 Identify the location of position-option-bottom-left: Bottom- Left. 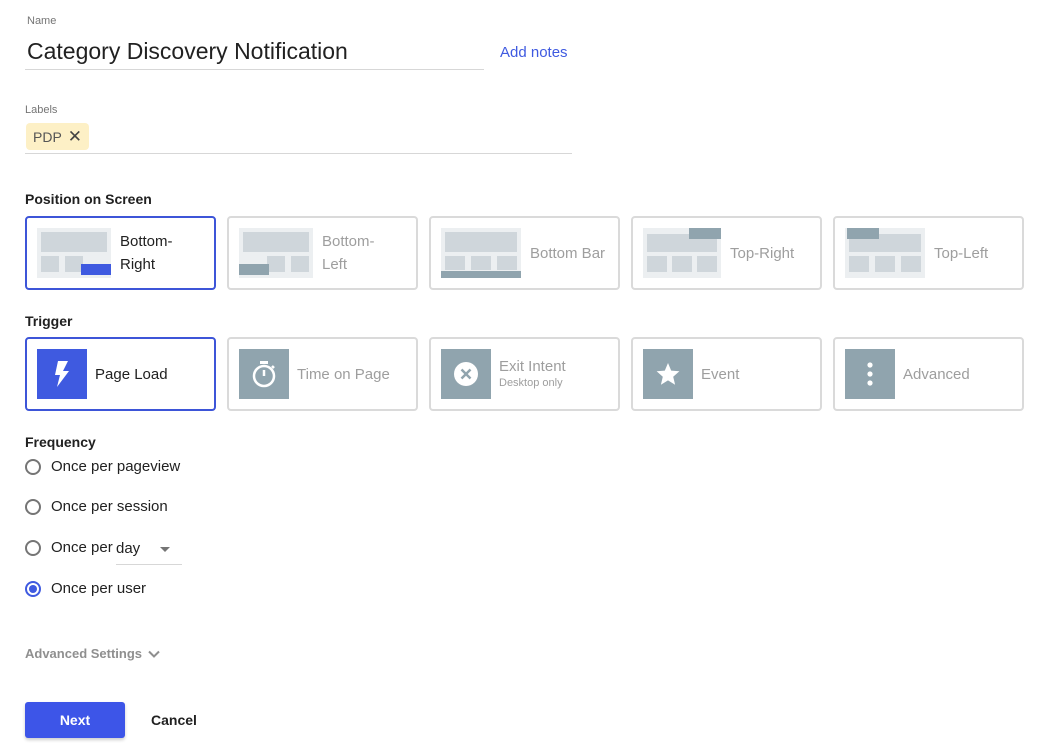
(322, 253).